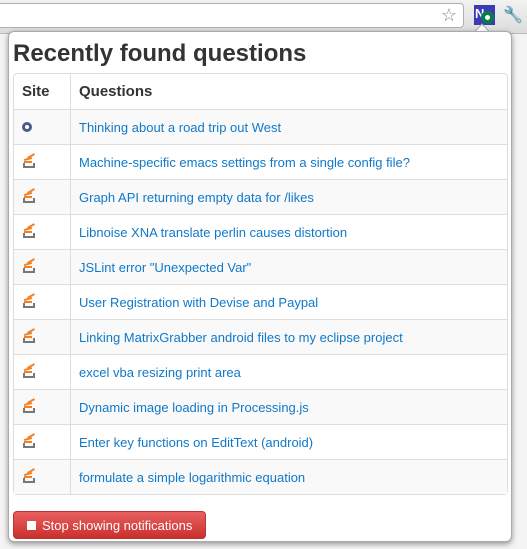 Image resolution: width=527 pixels, height=549 pixels. What do you see at coordinates (160, 53) in the screenshot?
I see `popup-title: Recently found questions` at bounding box center [160, 53].